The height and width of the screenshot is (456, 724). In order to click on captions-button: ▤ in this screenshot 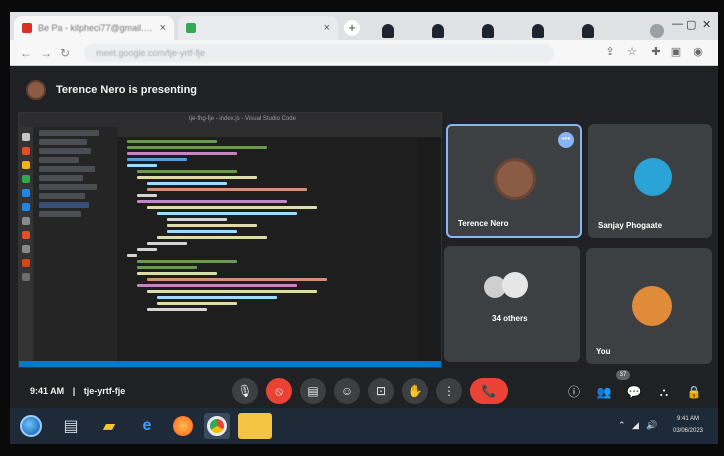, I will do `click(313, 391)`.